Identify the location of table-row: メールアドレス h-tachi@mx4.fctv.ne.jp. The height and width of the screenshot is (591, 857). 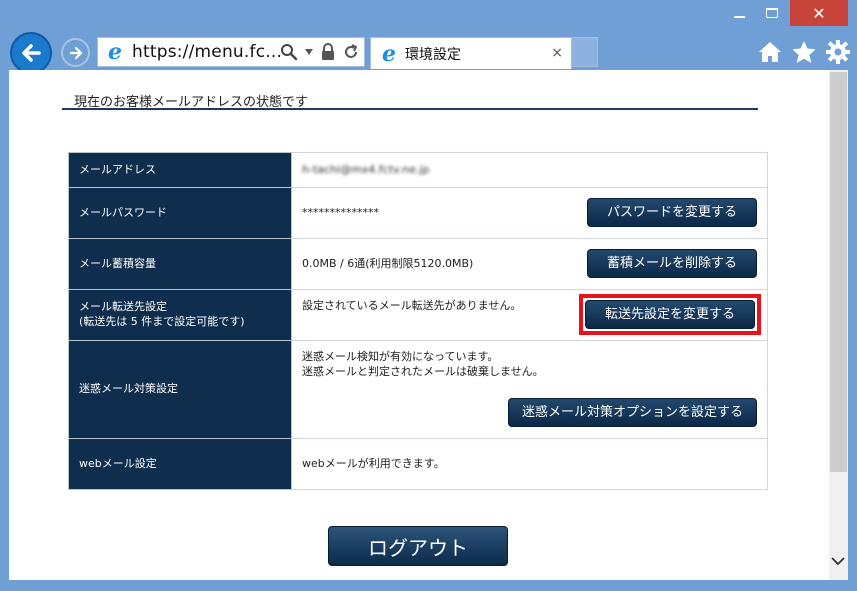
(418, 170).